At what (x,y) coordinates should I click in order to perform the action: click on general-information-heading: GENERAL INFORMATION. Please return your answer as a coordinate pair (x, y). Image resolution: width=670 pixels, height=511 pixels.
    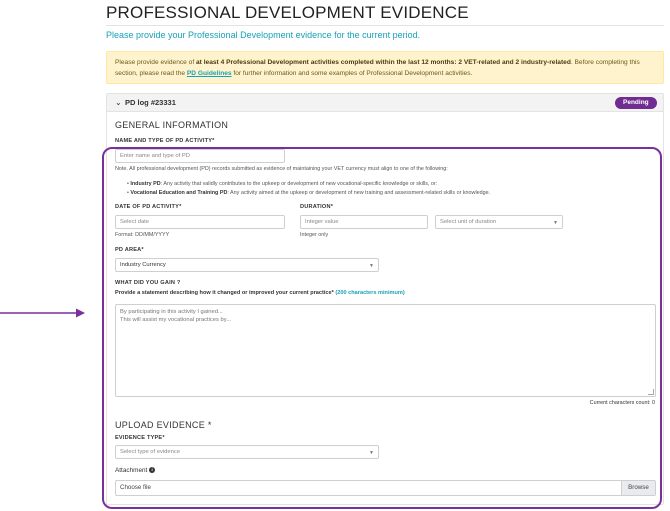
    Looking at the image, I should click on (172, 125).